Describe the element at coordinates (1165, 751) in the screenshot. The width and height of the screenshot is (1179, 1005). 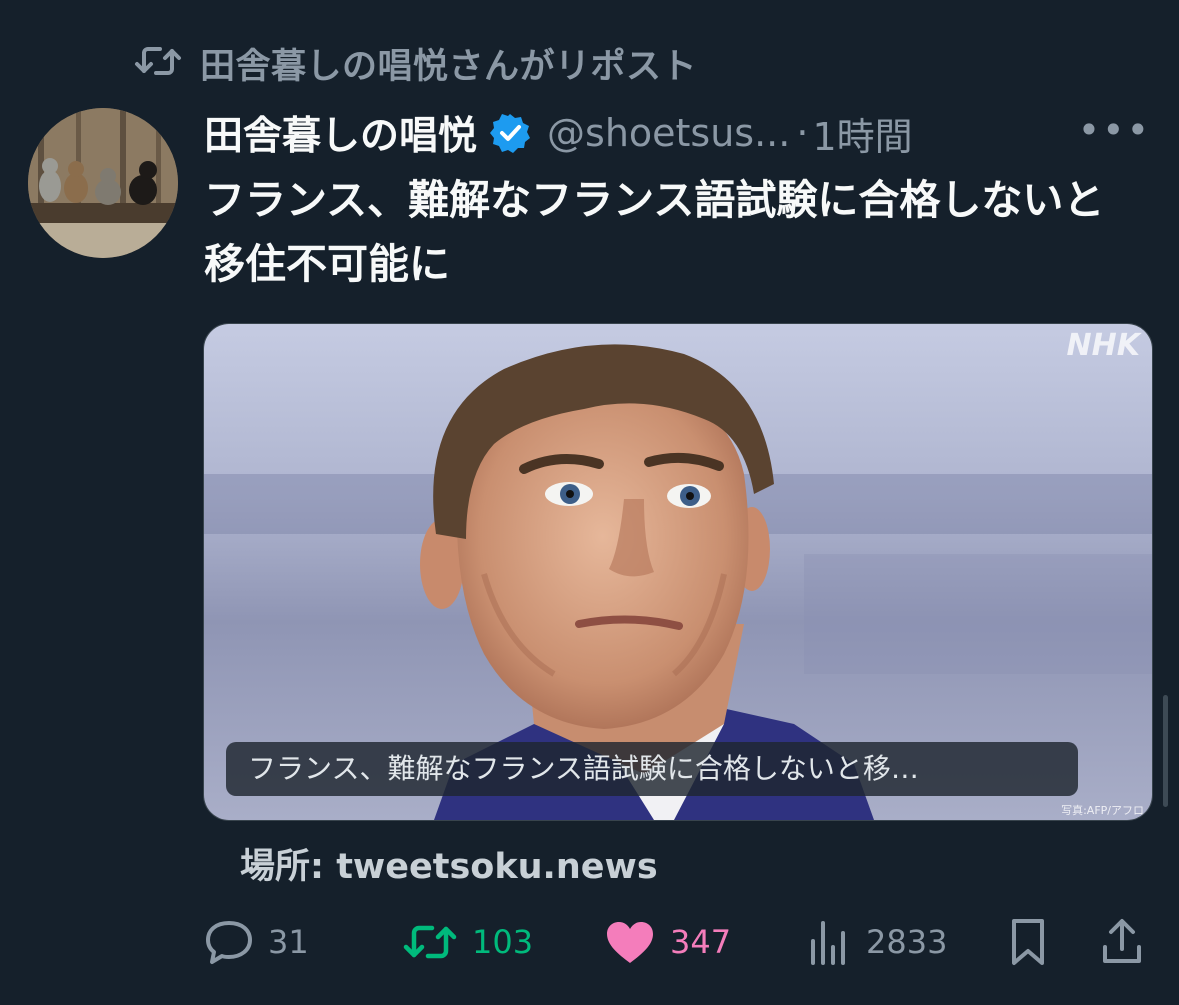
I see `scrollbar` at that location.